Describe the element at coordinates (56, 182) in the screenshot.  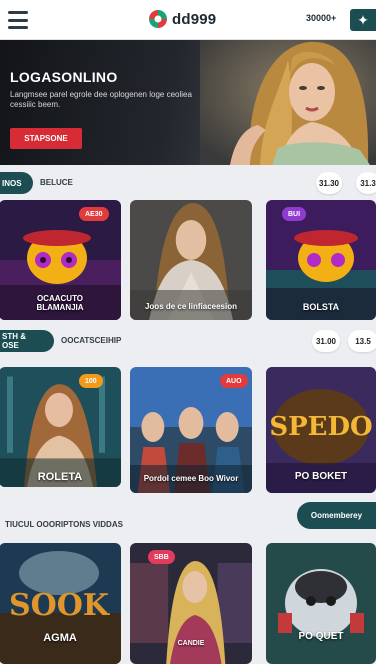
I see `category-label-1: BELUCE` at that location.